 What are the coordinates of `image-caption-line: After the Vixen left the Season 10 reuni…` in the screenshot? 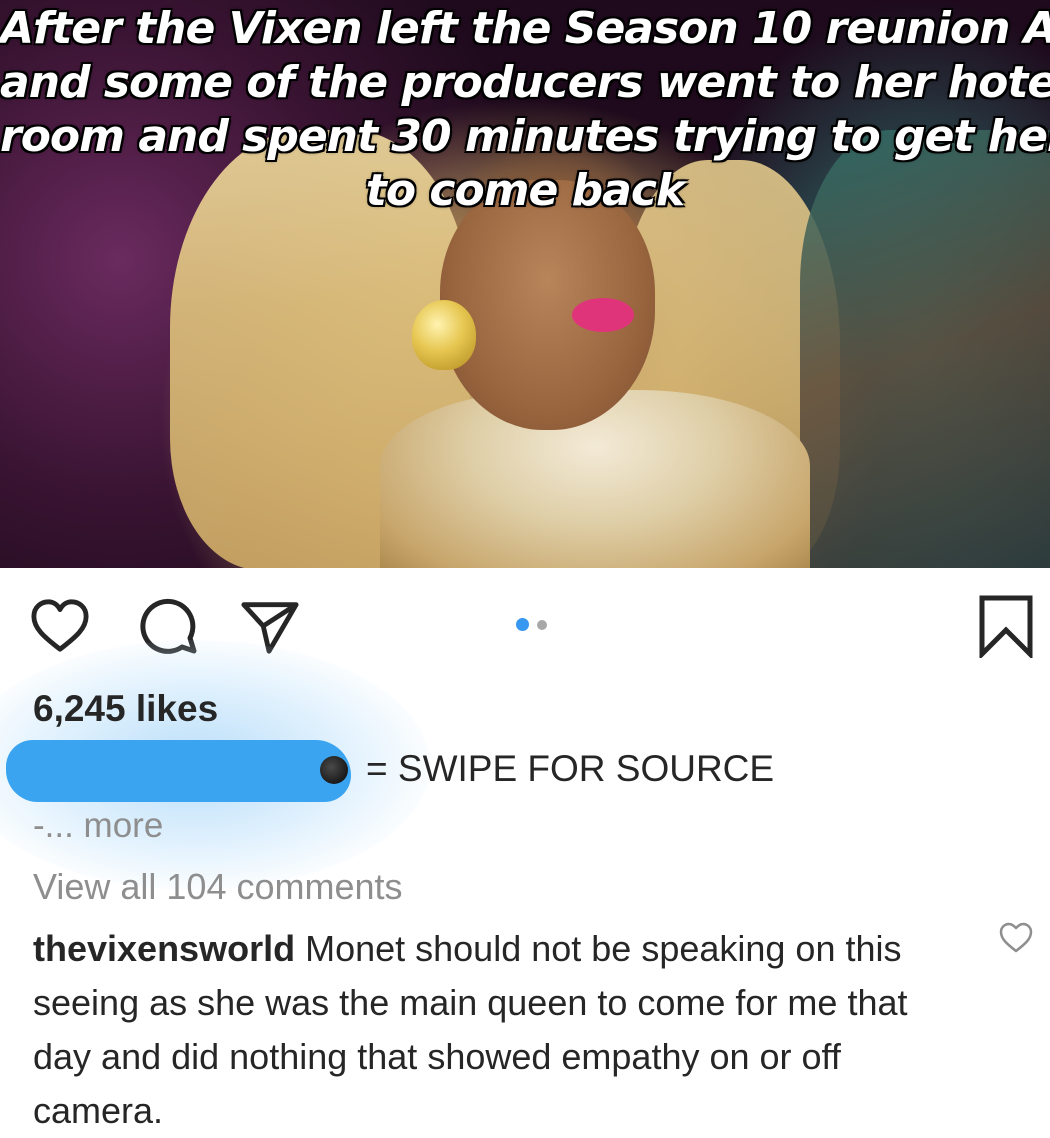 It's located at (525, 28).